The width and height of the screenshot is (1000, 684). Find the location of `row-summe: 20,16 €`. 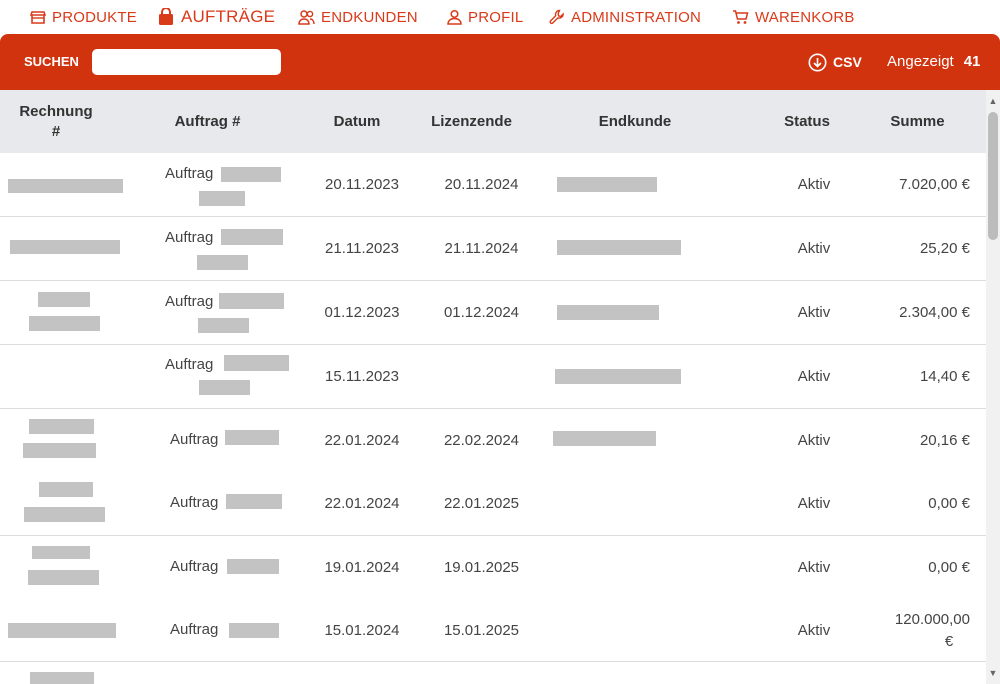

row-summe: 20,16 € is located at coordinates (944, 440).